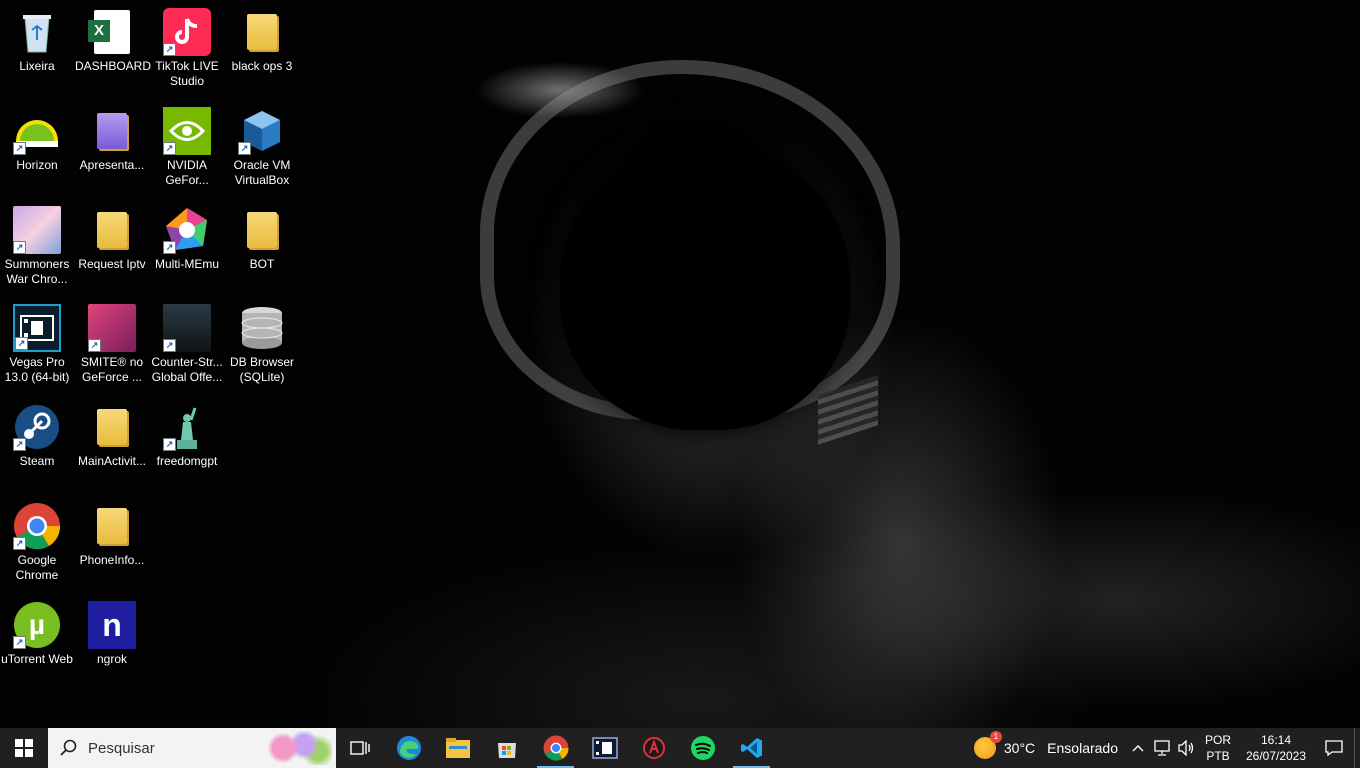  What do you see at coordinates (112, 634) in the screenshot?
I see `desktop-icon-ngrok: n ngrok` at bounding box center [112, 634].